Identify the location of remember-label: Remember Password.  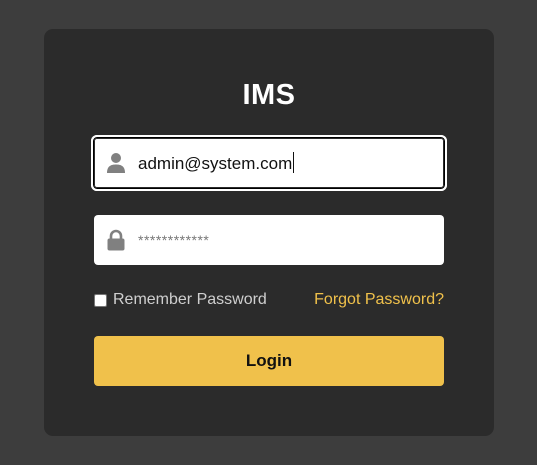
(190, 299).